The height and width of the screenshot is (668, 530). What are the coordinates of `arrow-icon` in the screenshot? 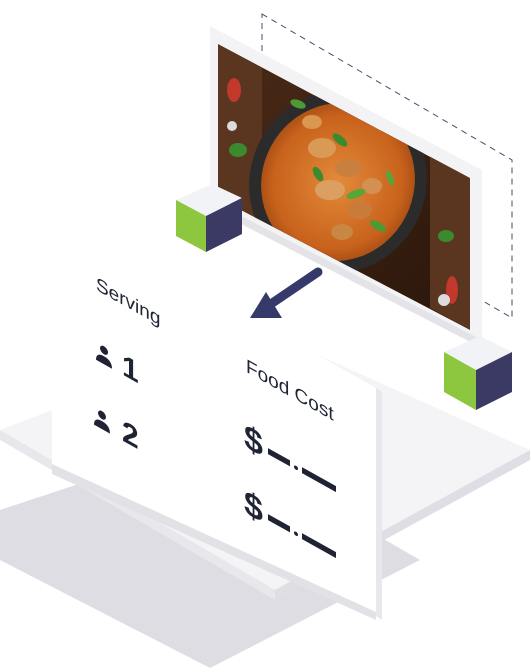 It's located at (286, 292).